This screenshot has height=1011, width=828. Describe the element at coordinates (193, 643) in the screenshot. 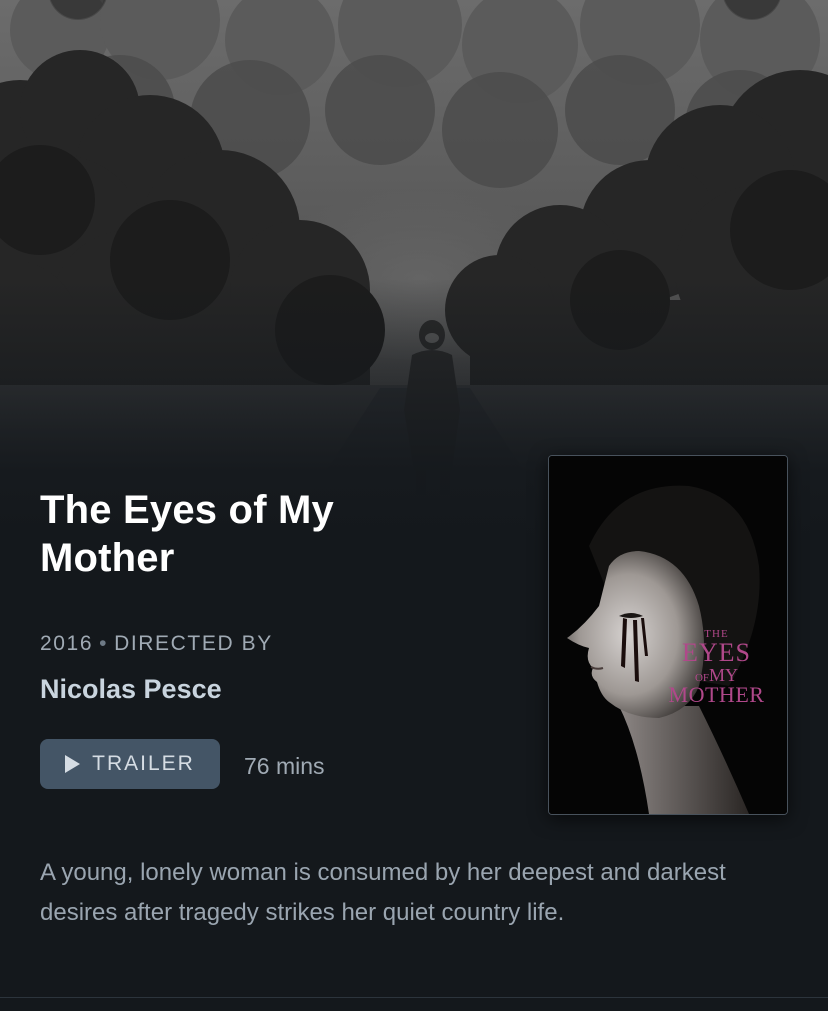

I see `directed-by-label: DIRECTED BY` at that location.